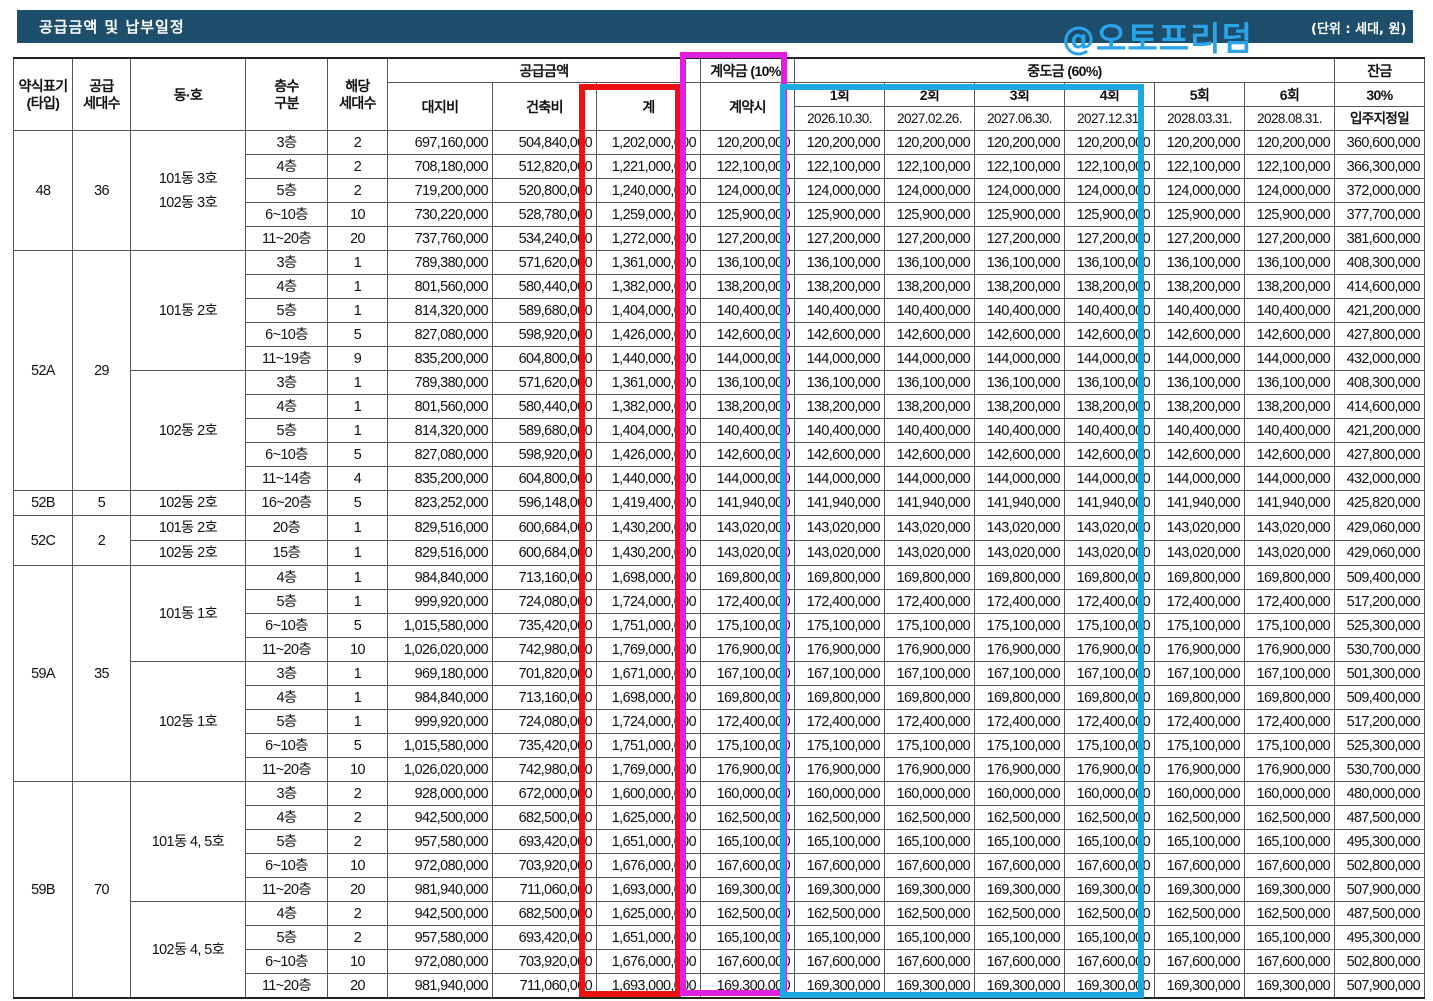  I want to click on interim-cell-4: 172,400,000, so click(1109, 721).